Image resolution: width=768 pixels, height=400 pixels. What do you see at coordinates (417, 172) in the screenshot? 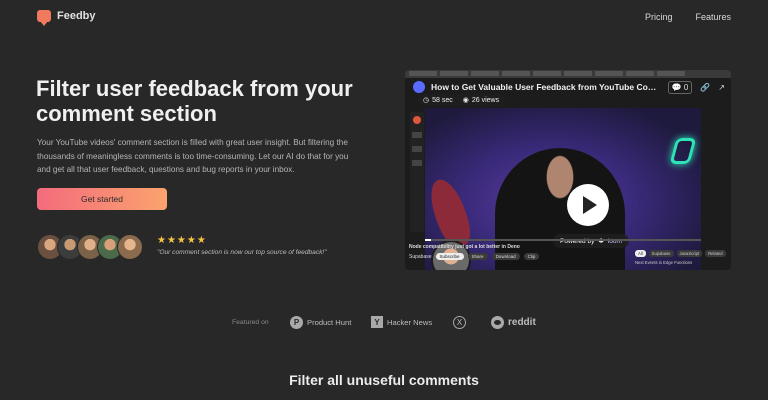
I see `editor-sidebar` at bounding box center [417, 172].